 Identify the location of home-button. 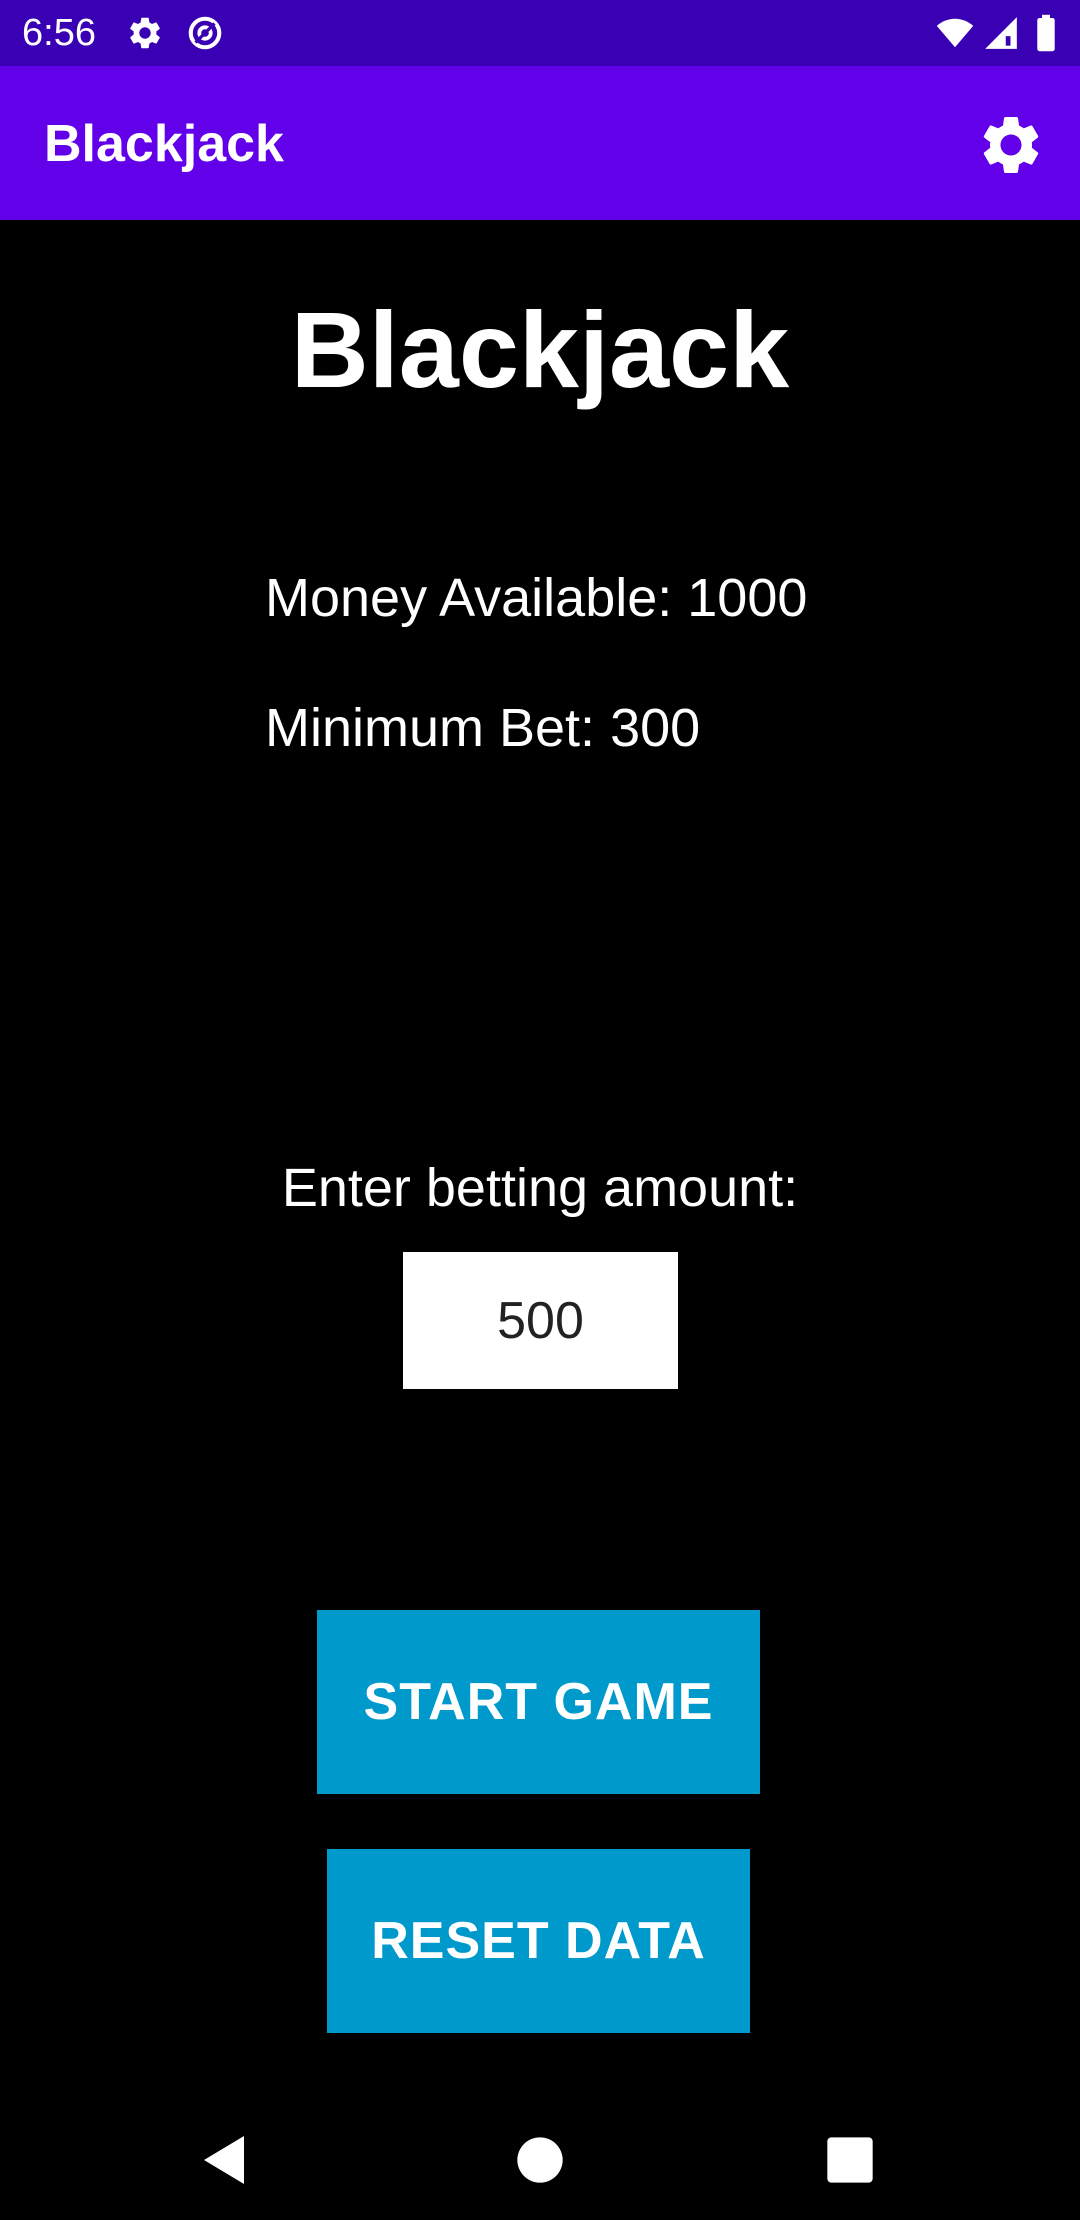
(540, 2160).